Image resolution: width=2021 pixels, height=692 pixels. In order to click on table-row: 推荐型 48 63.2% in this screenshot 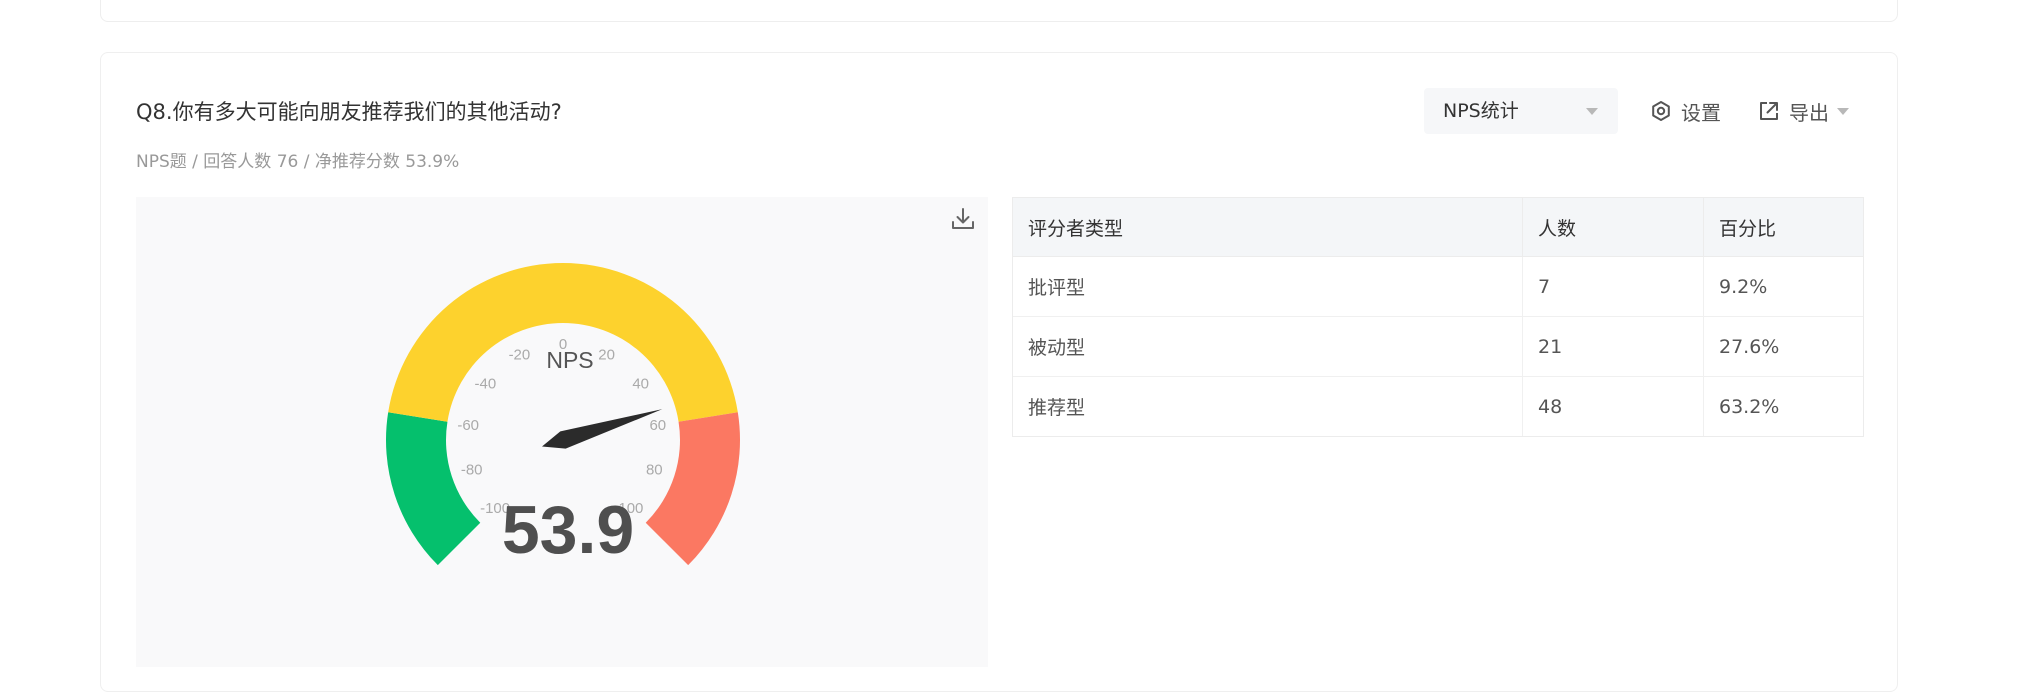, I will do `click(1438, 406)`.